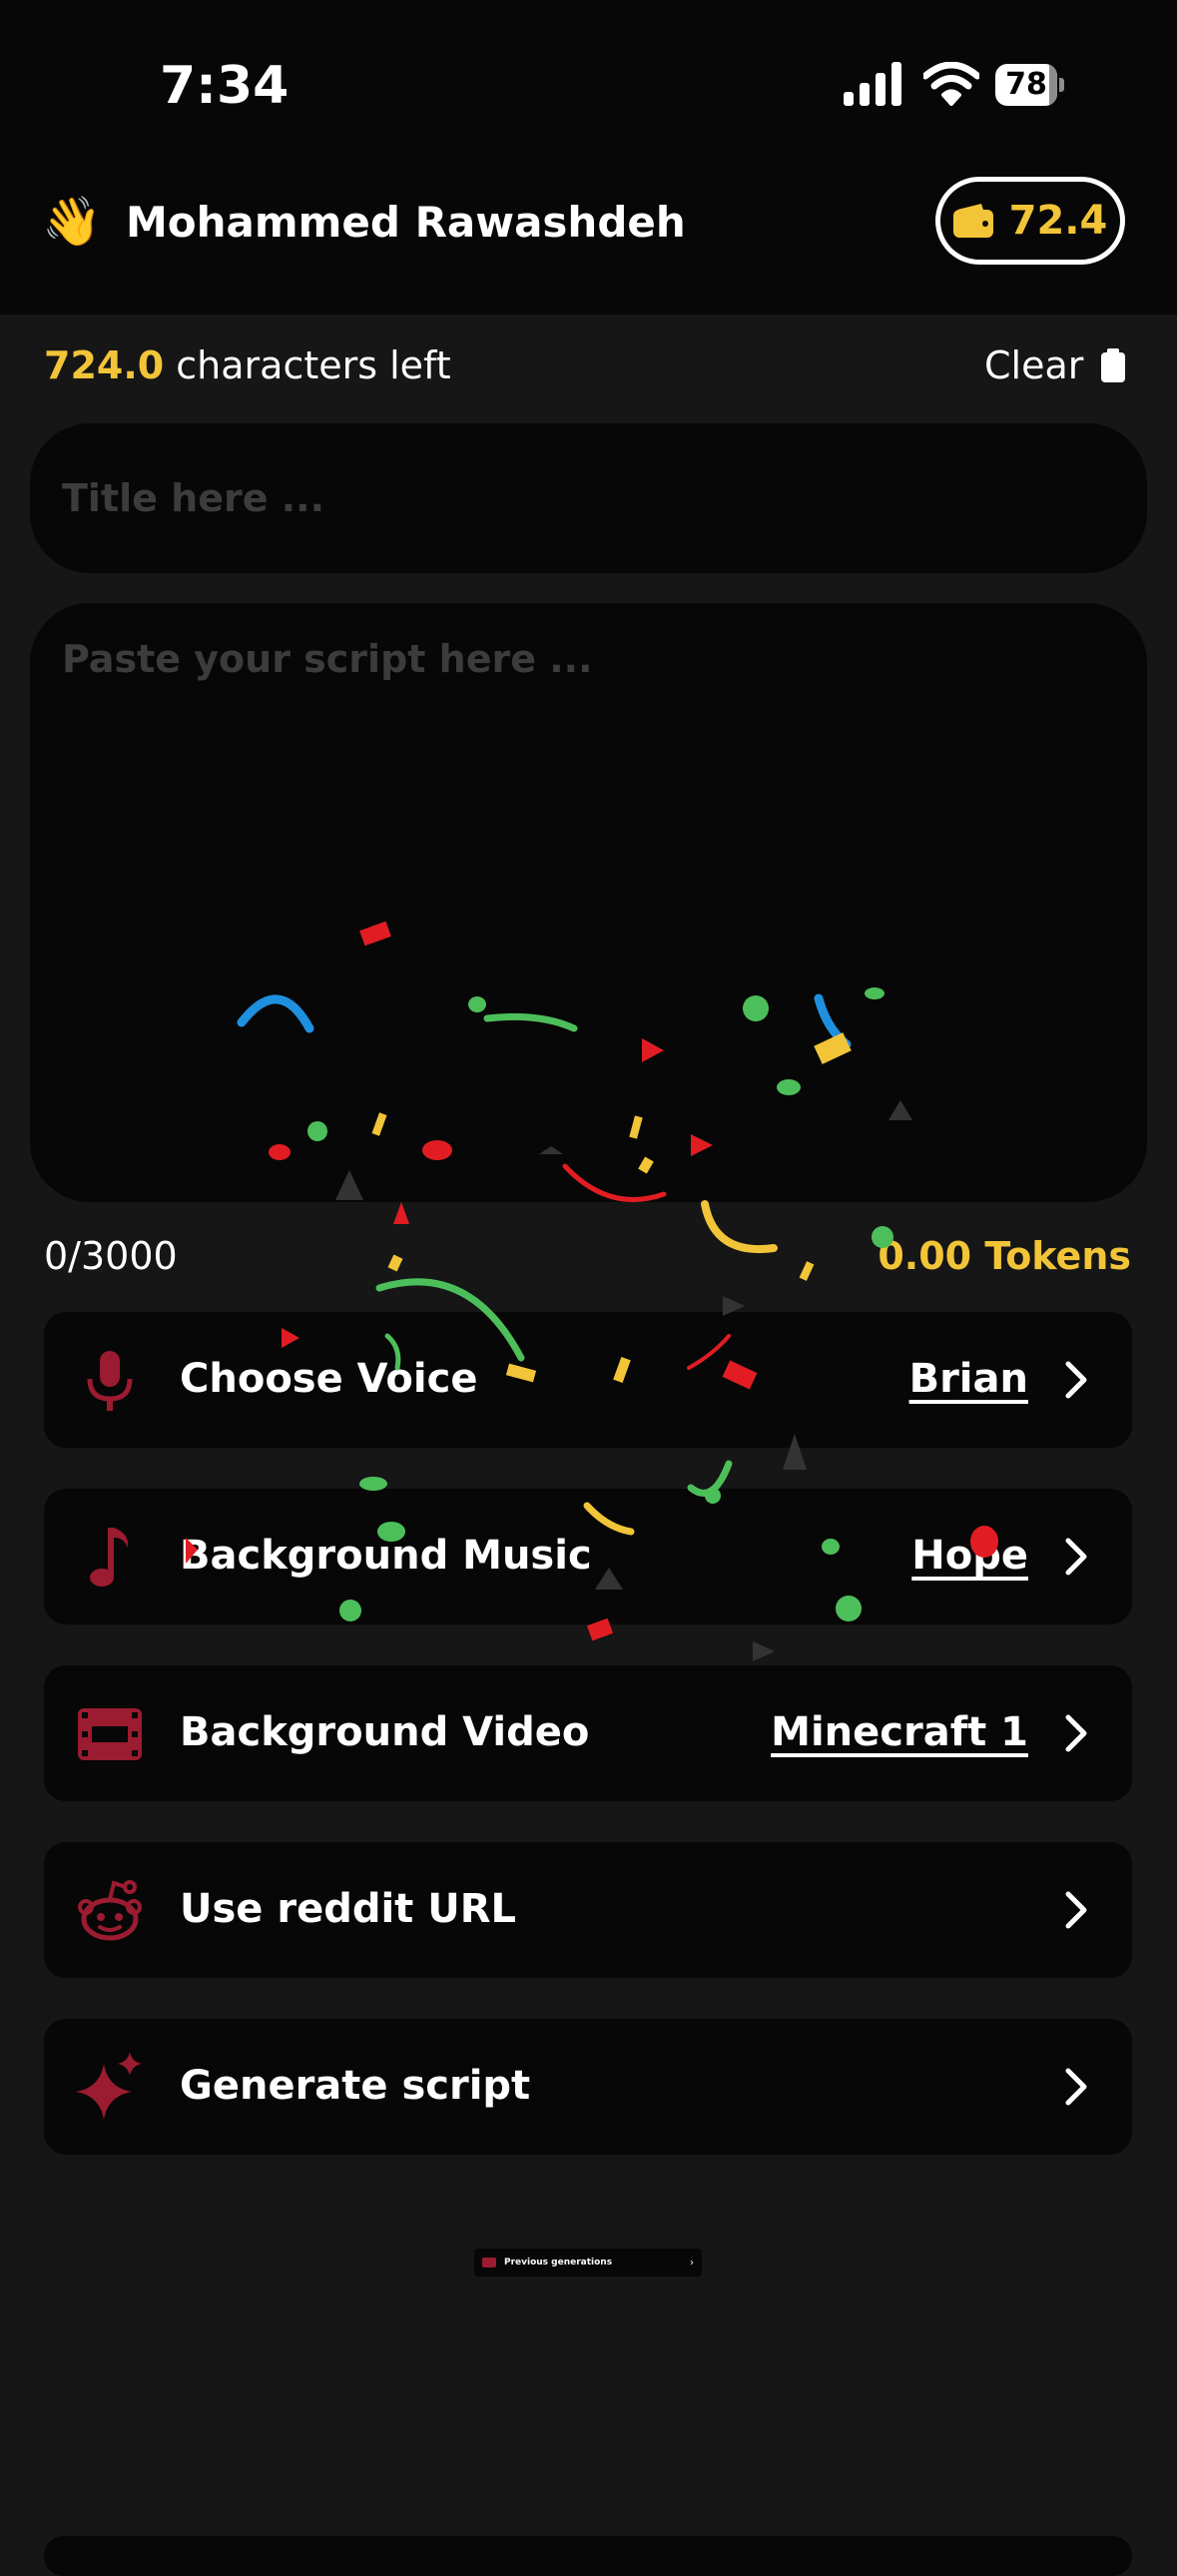 This screenshot has width=1177, height=2576. I want to click on background-video-row: Background Video Minecraft 1, so click(588, 1733).